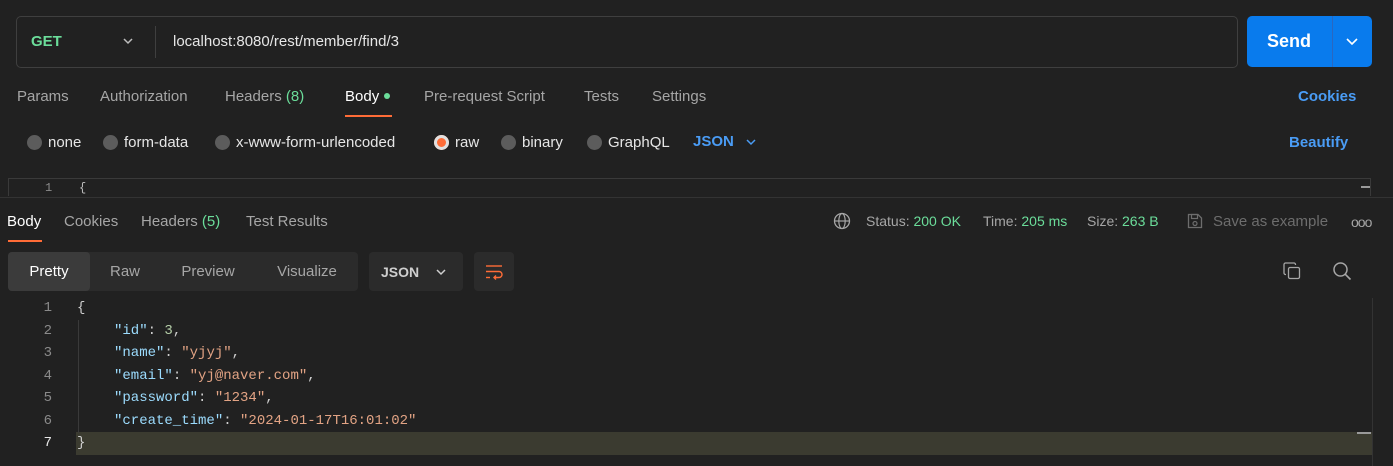 The height and width of the screenshot is (466, 1393). I want to click on tab-tests: Tests, so click(601, 96).